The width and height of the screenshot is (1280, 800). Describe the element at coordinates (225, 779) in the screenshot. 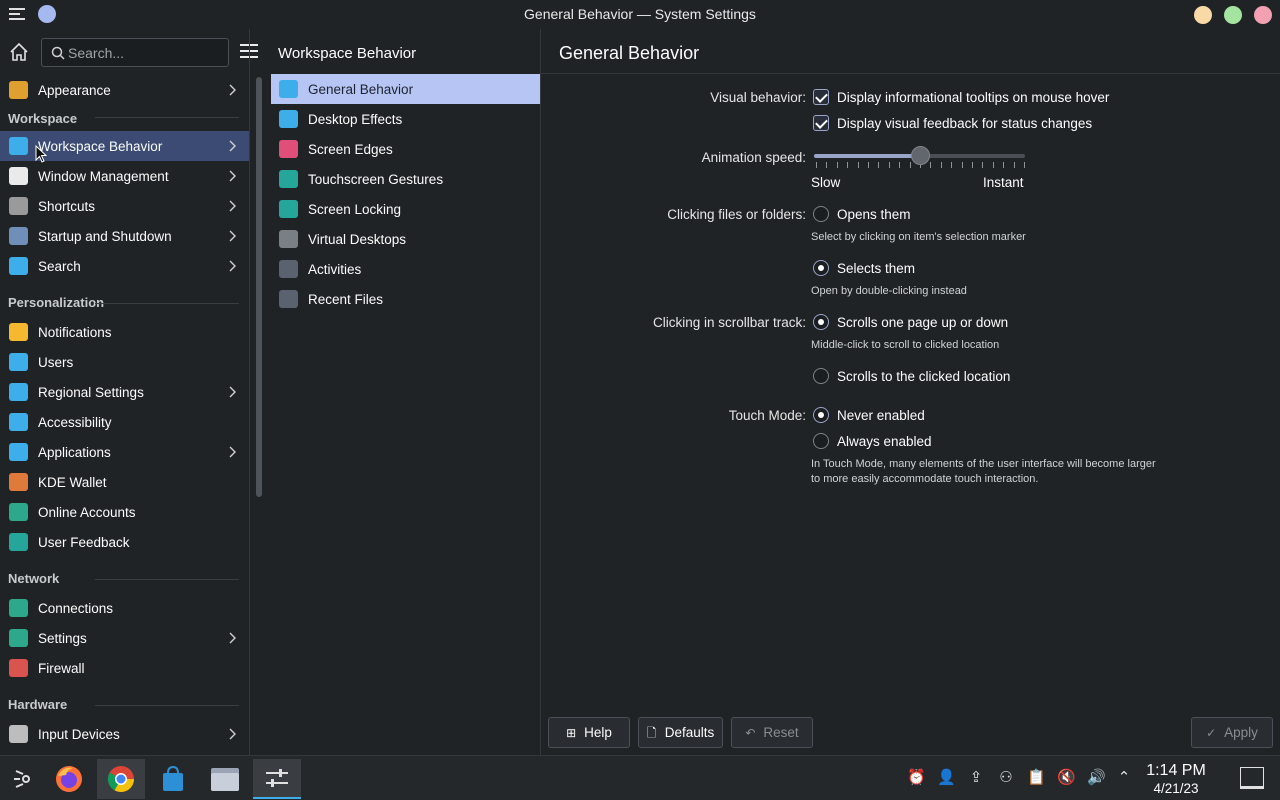

I see `file-manager-icon` at that location.